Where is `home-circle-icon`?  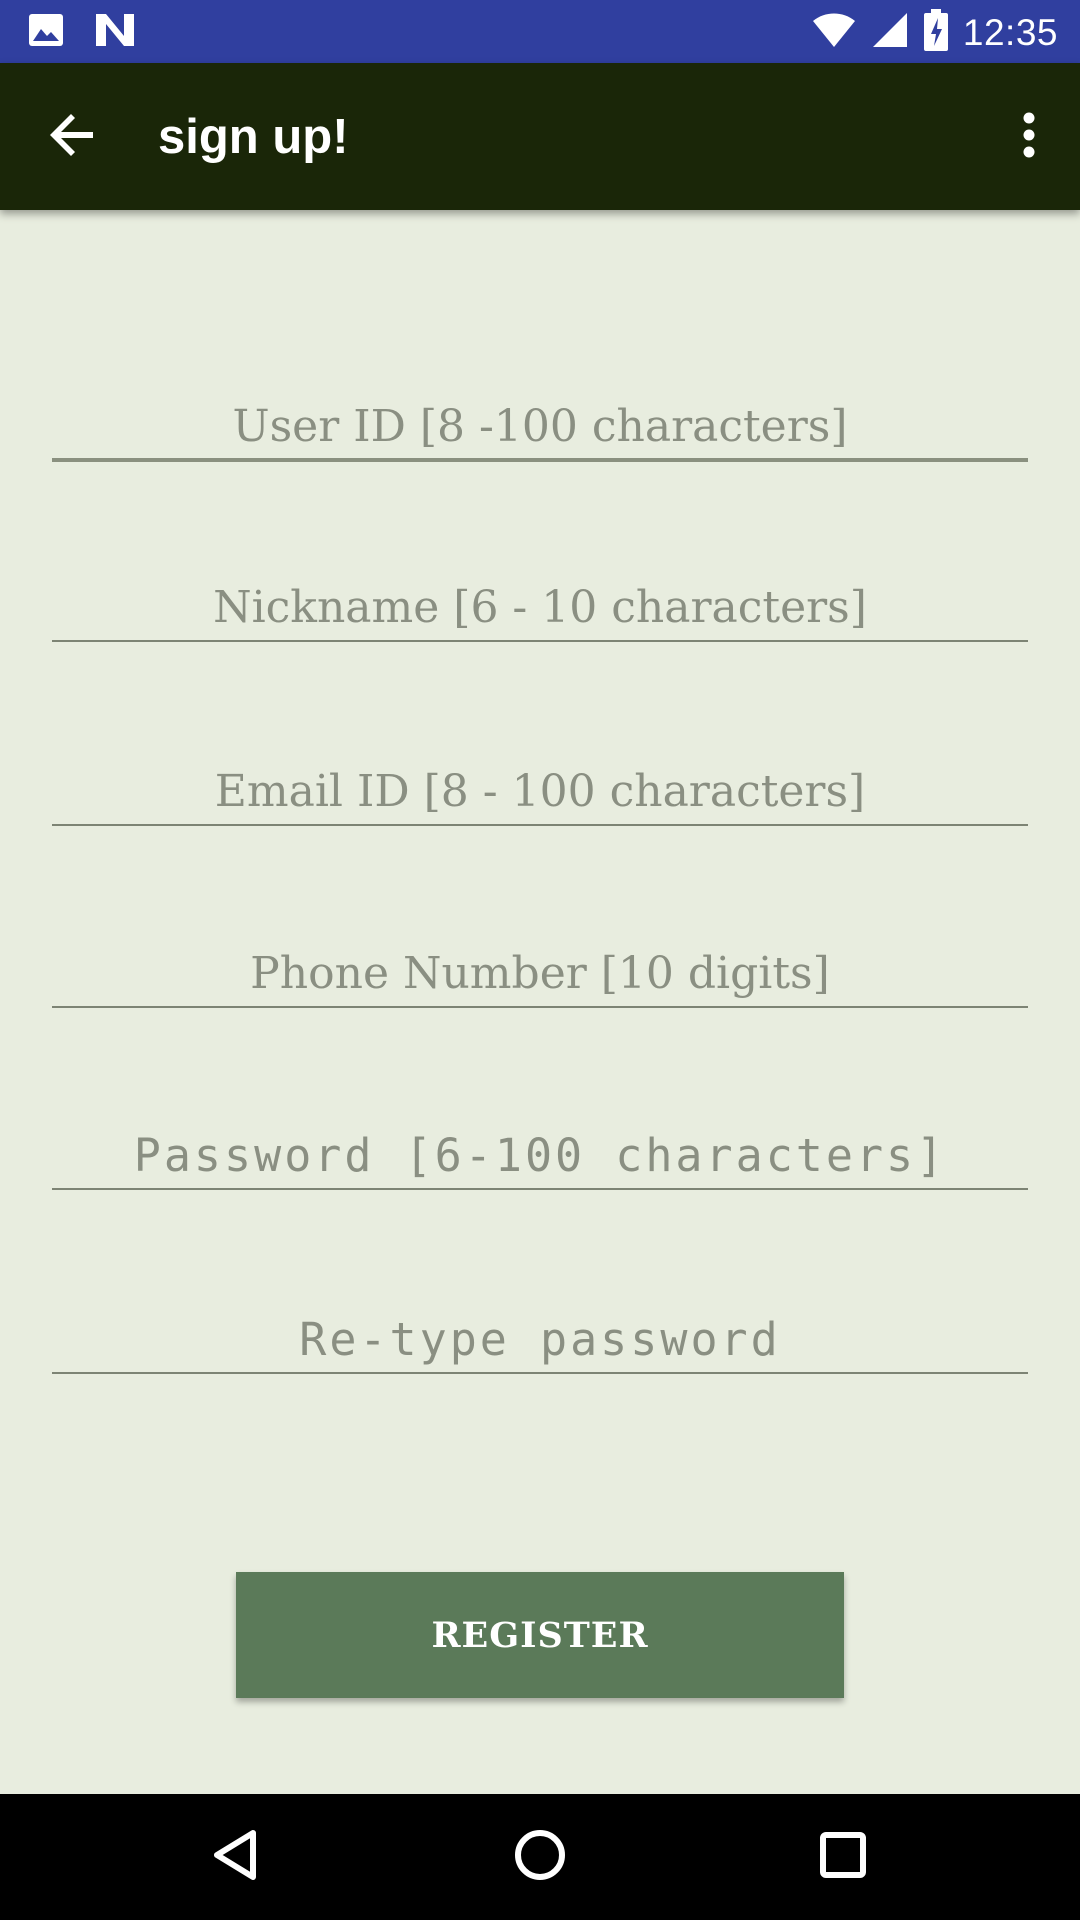 home-circle-icon is located at coordinates (540, 1857).